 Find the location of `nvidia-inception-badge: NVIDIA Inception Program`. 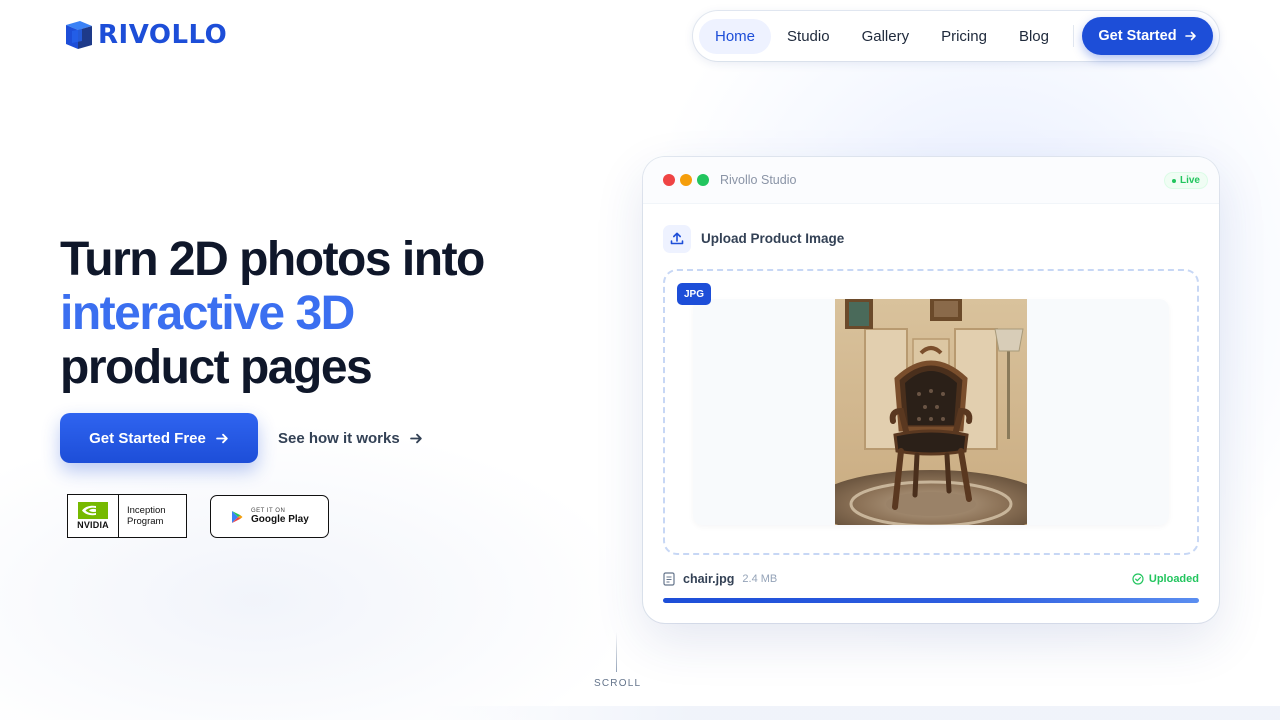

nvidia-inception-badge: NVIDIA Inception Program is located at coordinates (127, 516).